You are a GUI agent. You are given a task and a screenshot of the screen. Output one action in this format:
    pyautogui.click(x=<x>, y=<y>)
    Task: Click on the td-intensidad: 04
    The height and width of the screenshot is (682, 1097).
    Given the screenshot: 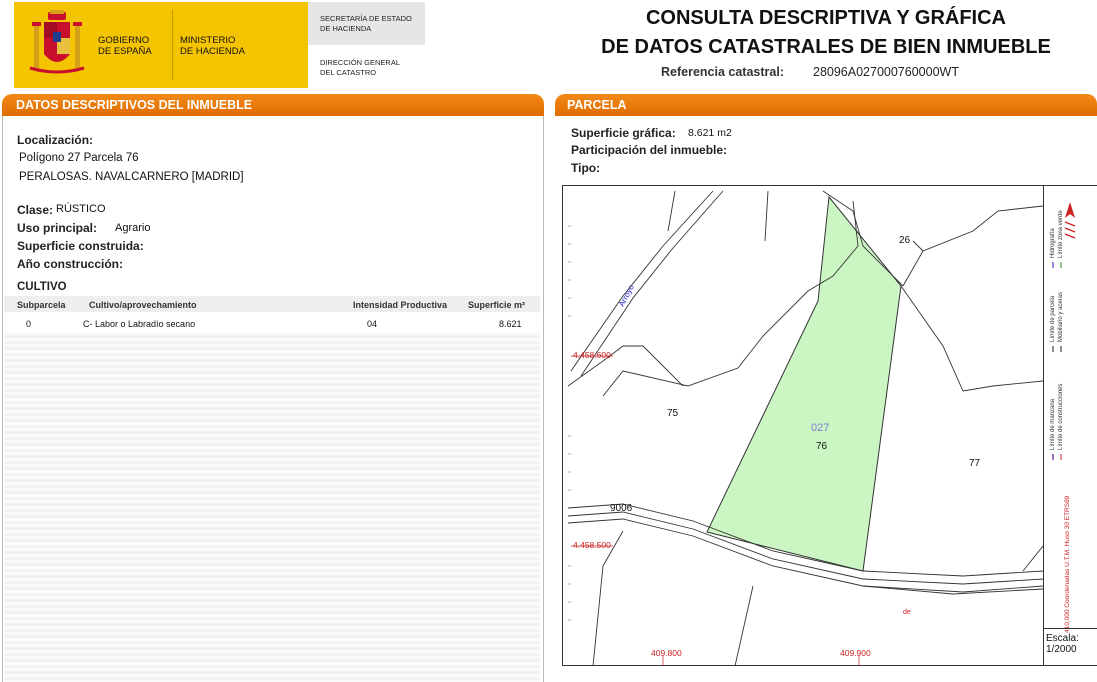 What is the action you would take?
    pyautogui.click(x=372, y=324)
    